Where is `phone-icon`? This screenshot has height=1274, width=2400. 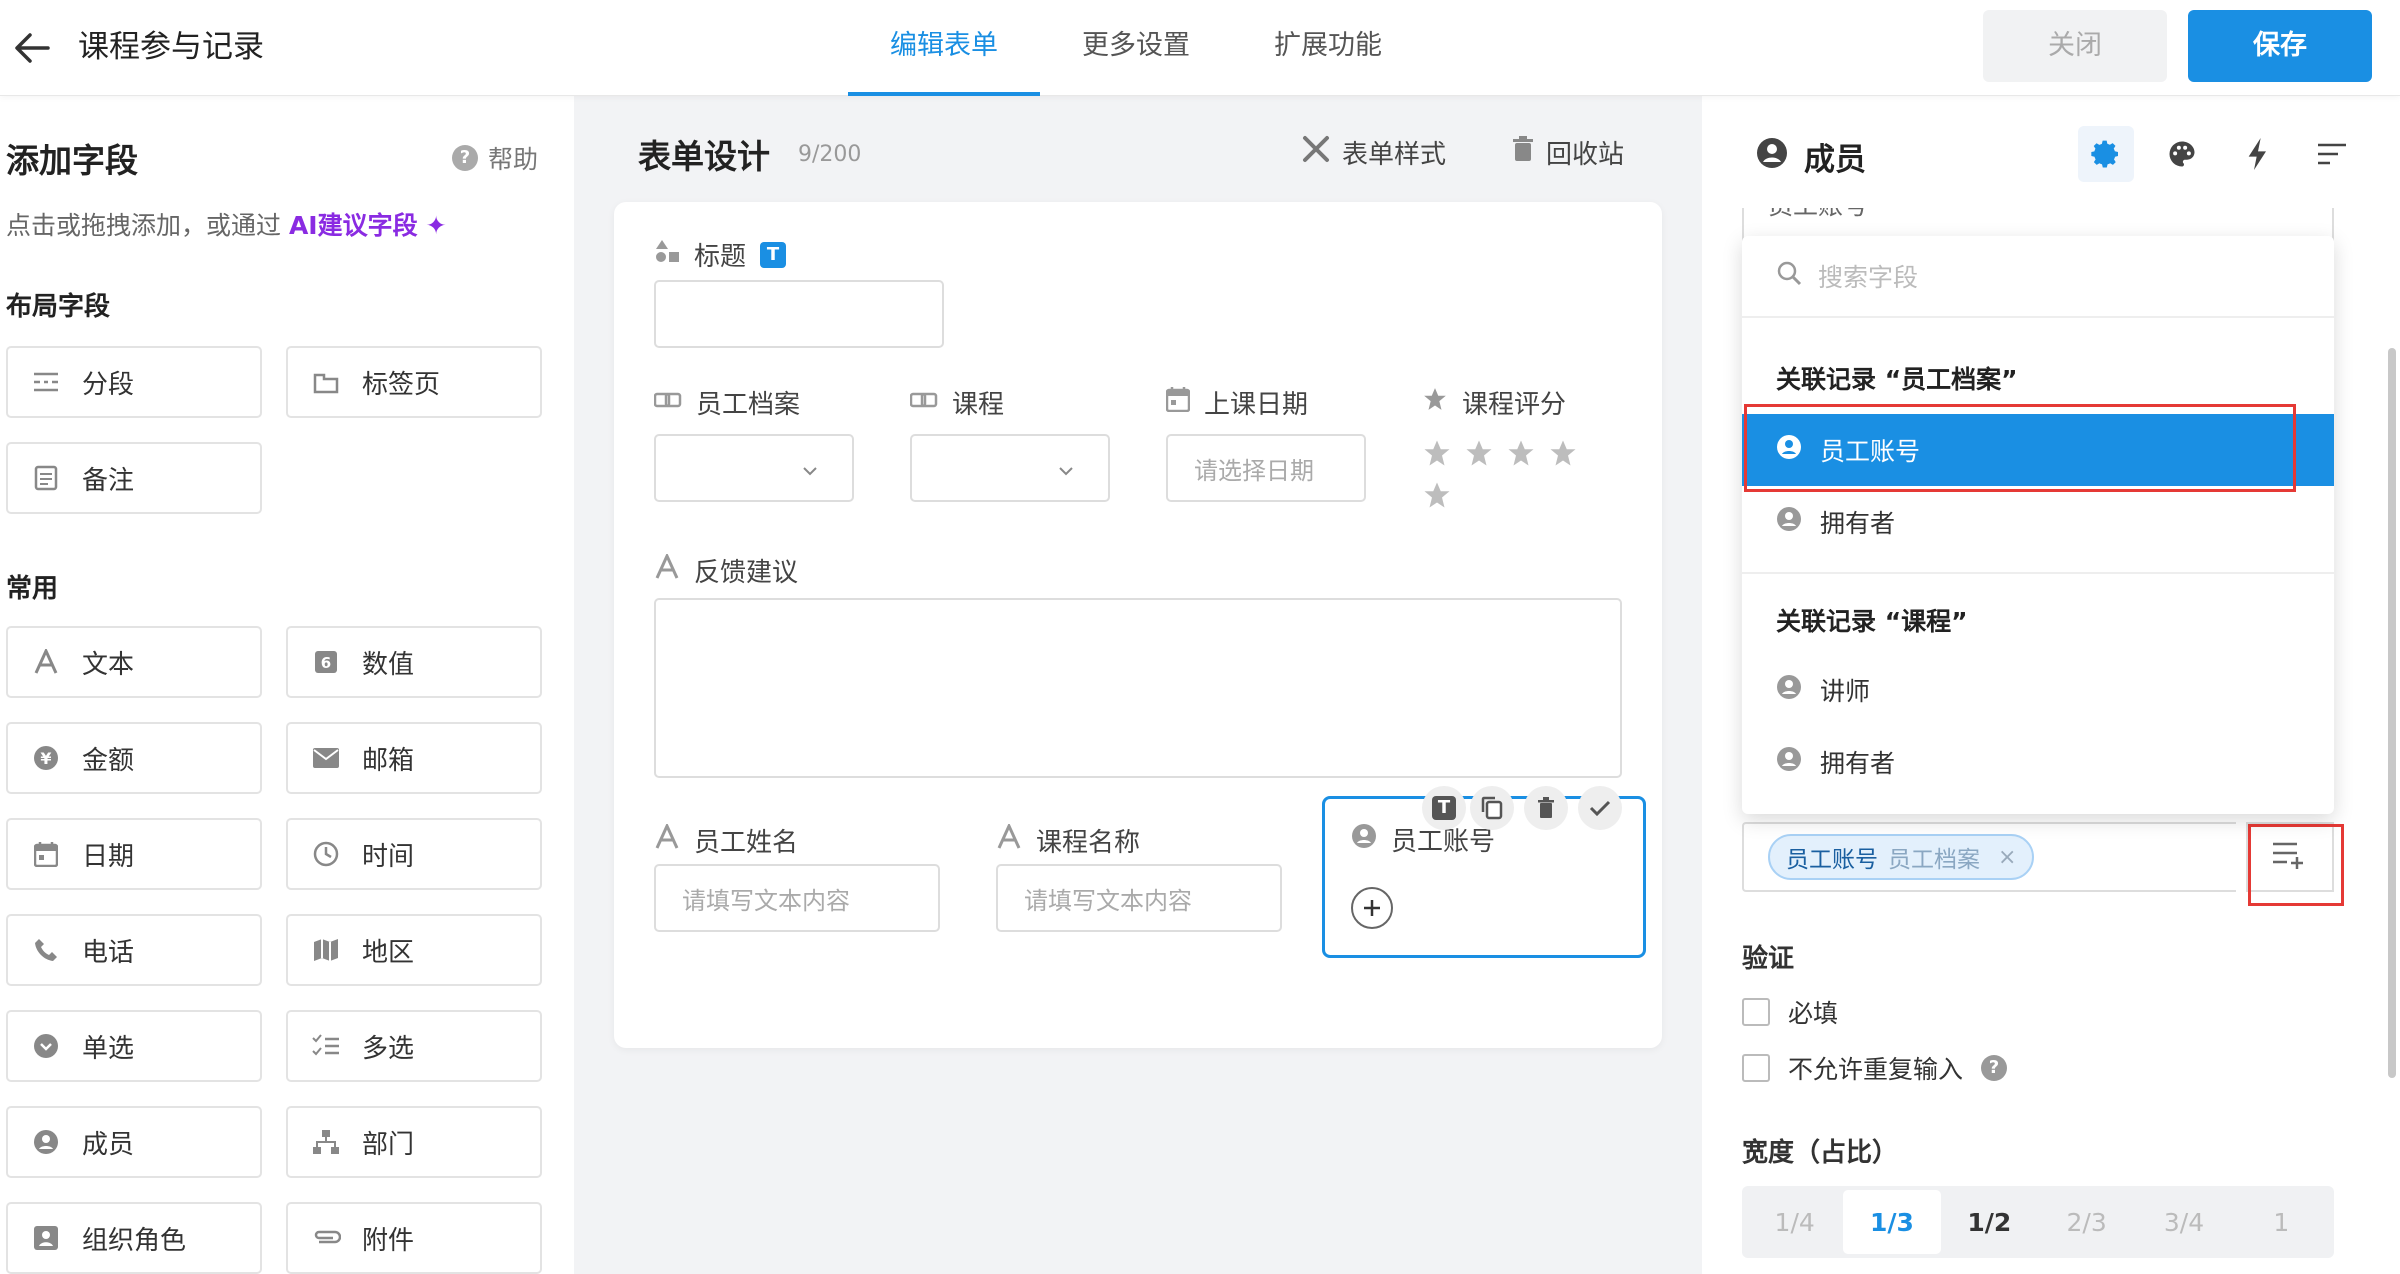
phone-icon is located at coordinates (46, 950).